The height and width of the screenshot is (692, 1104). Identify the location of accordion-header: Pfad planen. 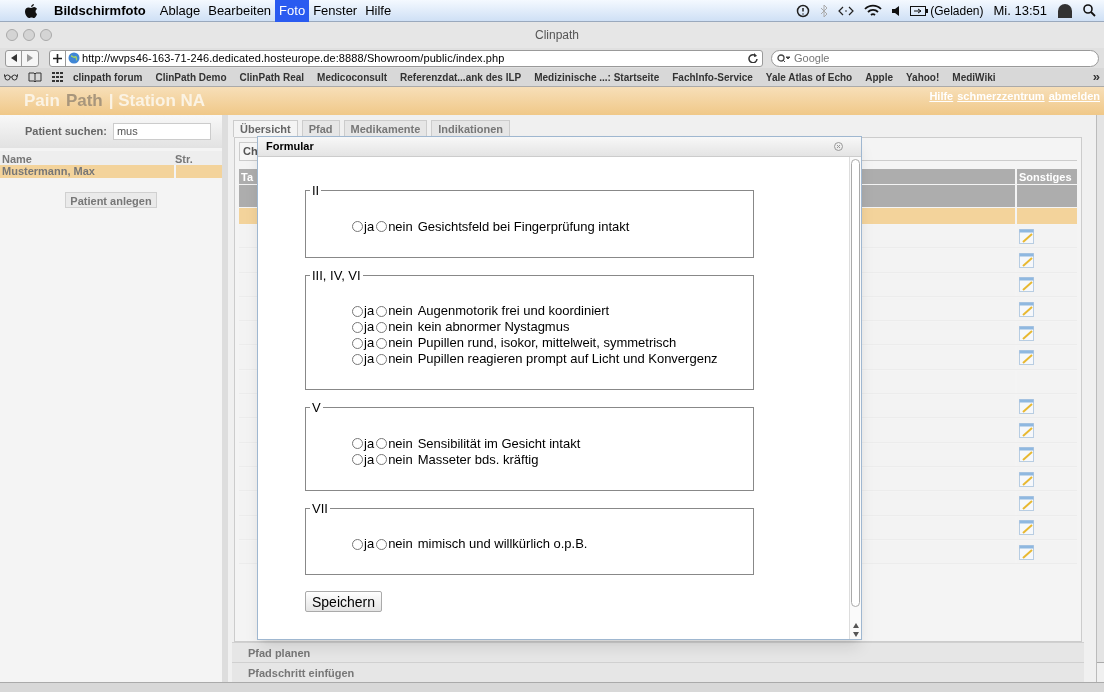
(658, 652).